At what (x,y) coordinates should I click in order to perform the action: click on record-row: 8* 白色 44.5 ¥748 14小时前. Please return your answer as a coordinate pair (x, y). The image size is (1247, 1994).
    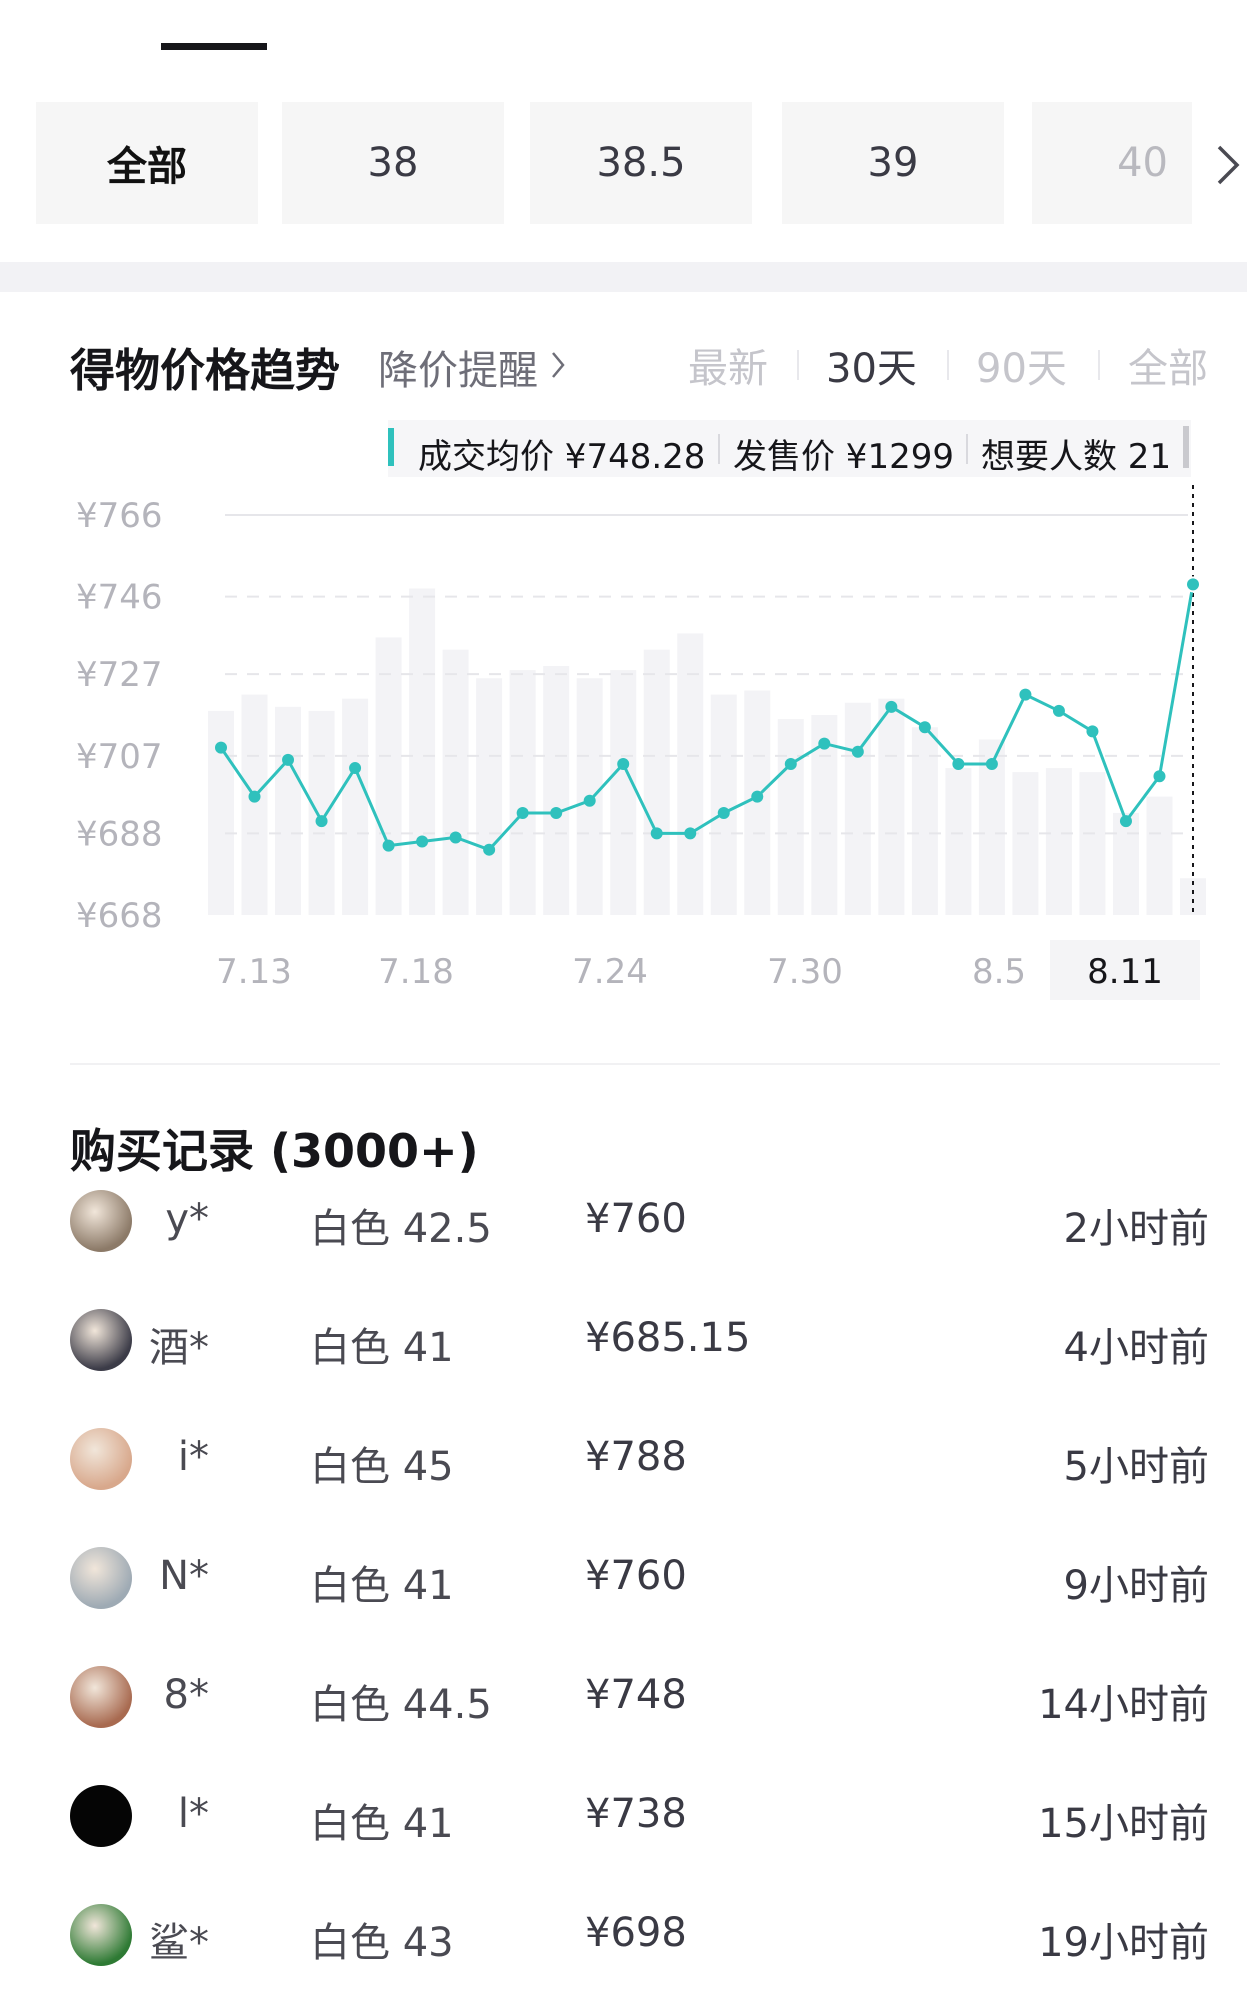
    Looking at the image, I should click on (623, 1697).